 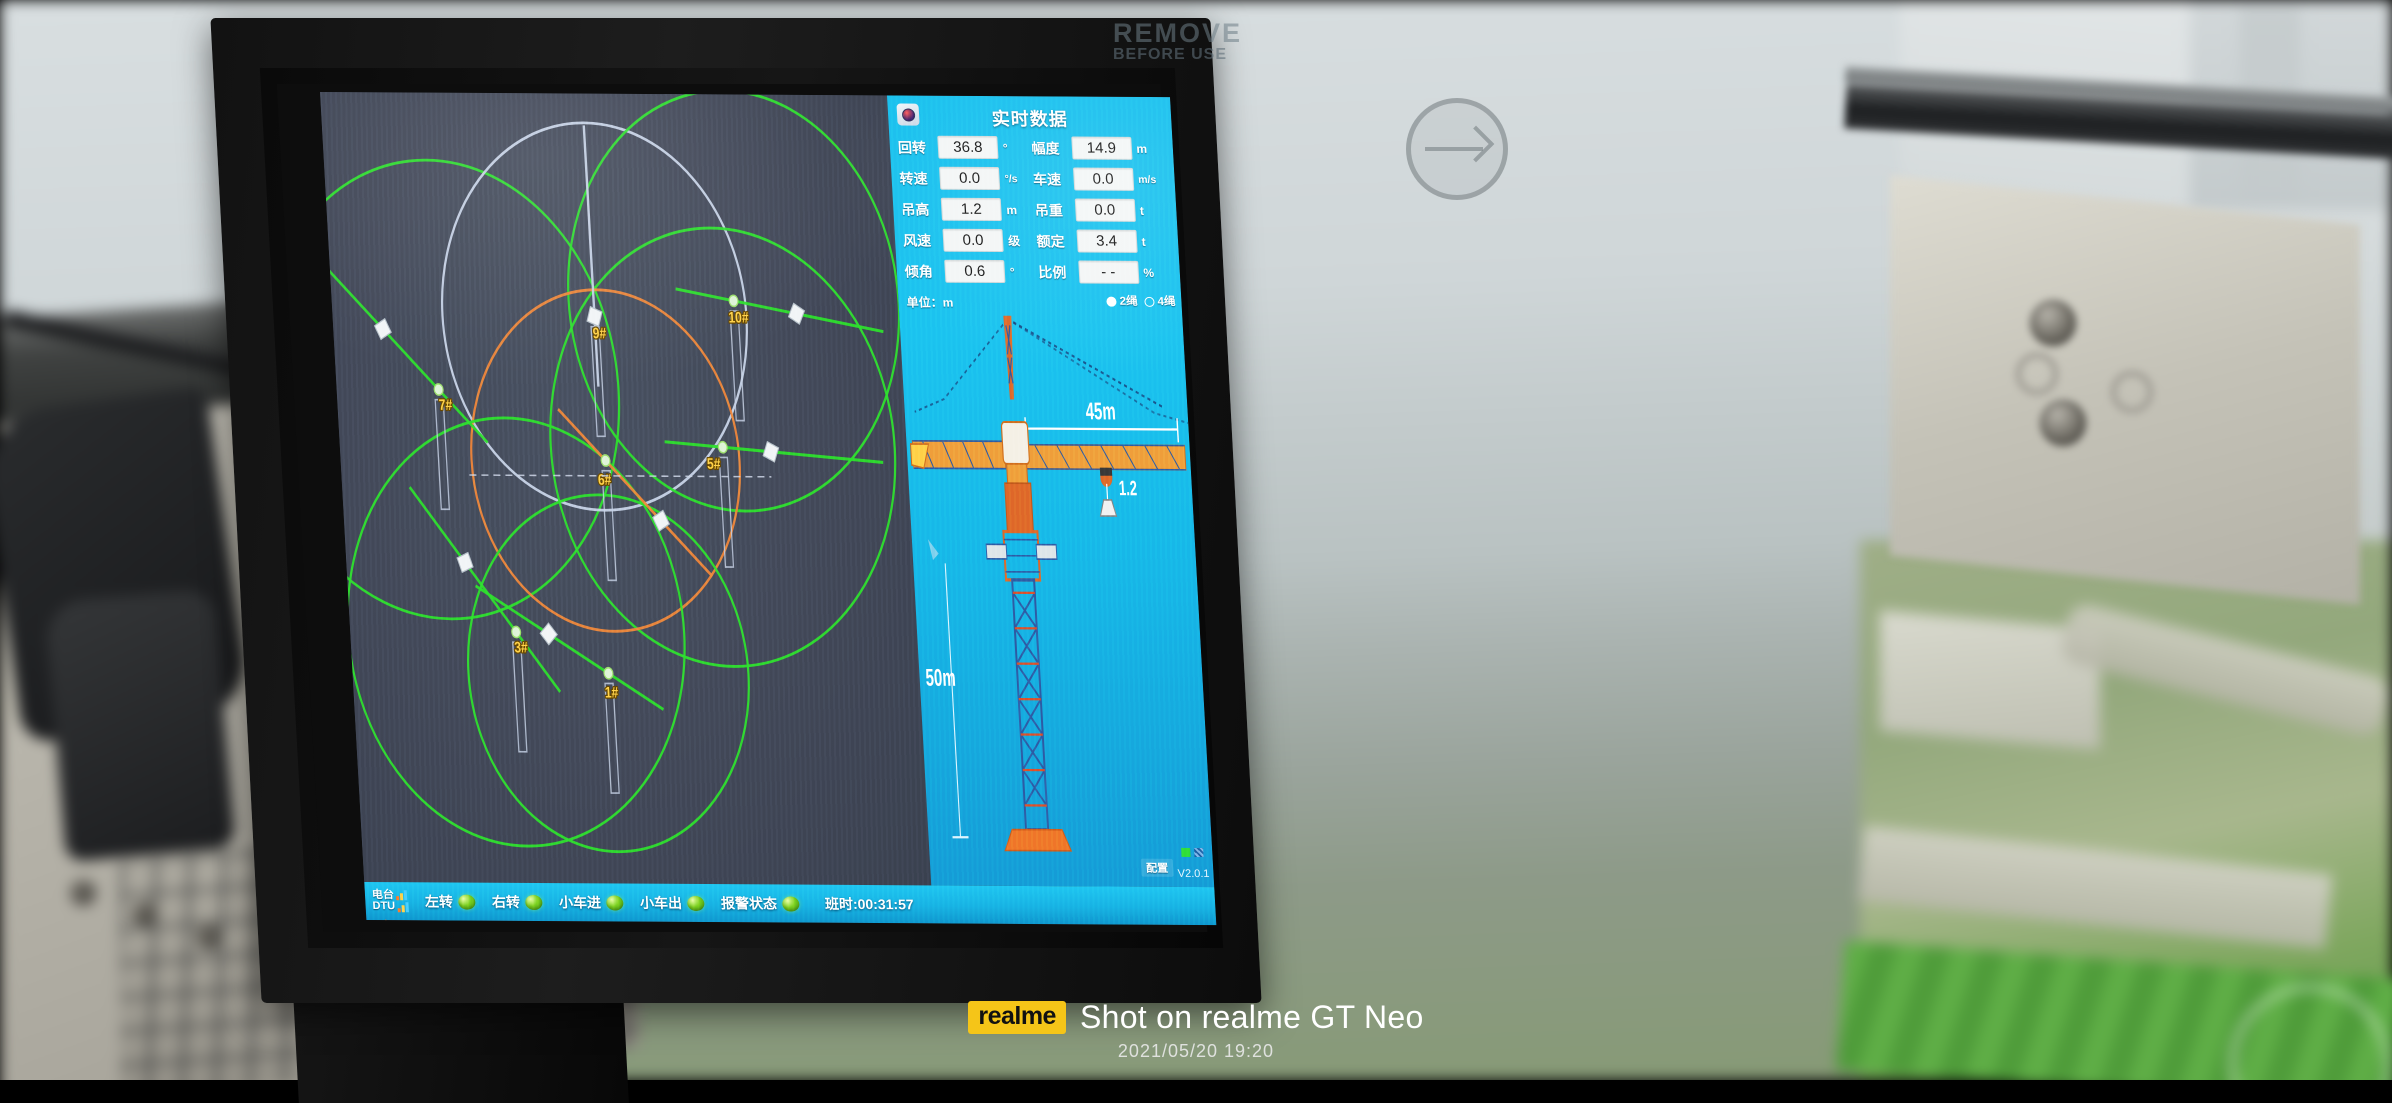 What do you see at coordinates (1056, 596) in the screenshot?
I see `crane-diagram-svg: 45m` at bounding box center [1056, 596].